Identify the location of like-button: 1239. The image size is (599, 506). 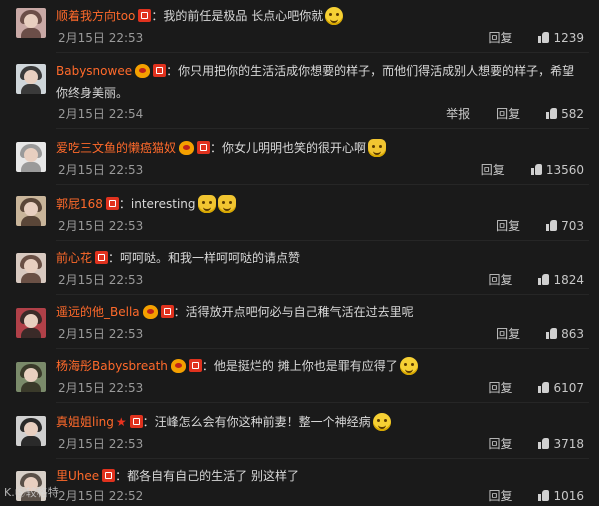
(561, 38).